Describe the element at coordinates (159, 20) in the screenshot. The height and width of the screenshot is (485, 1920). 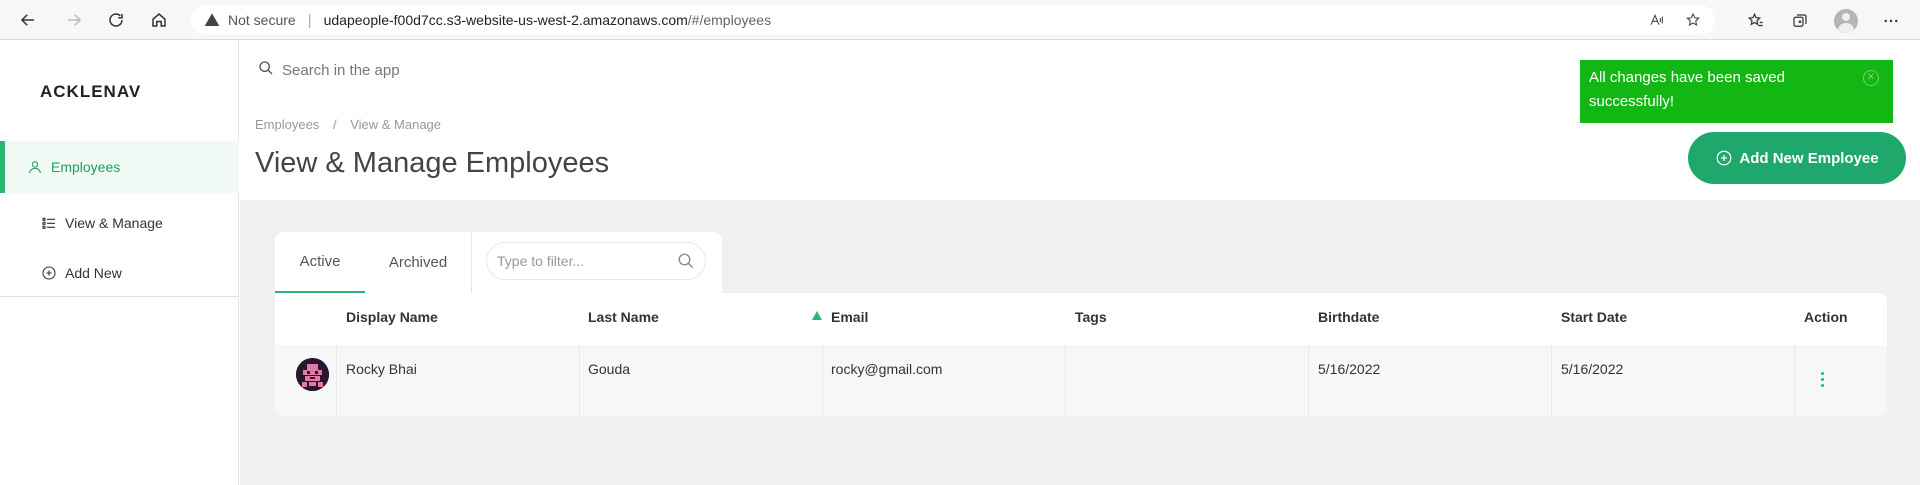
I see `home-icon` at that location.